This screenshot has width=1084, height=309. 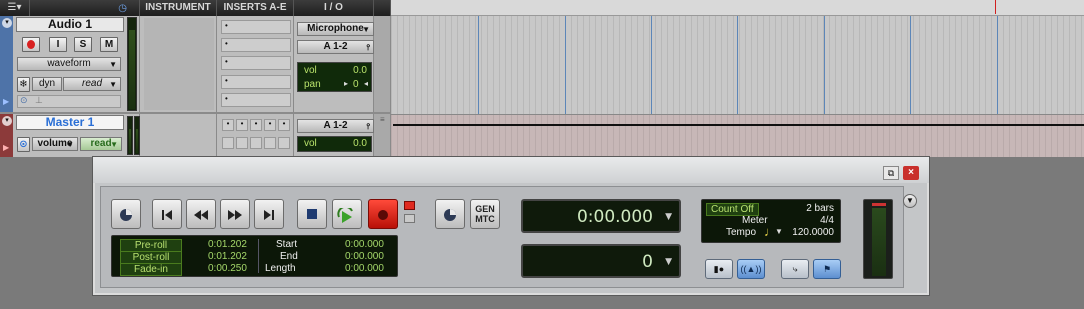 What do you see at coordinates (737, 135) in the screenshot?
I see `master-track-lane` at bounding box center [737, 135].